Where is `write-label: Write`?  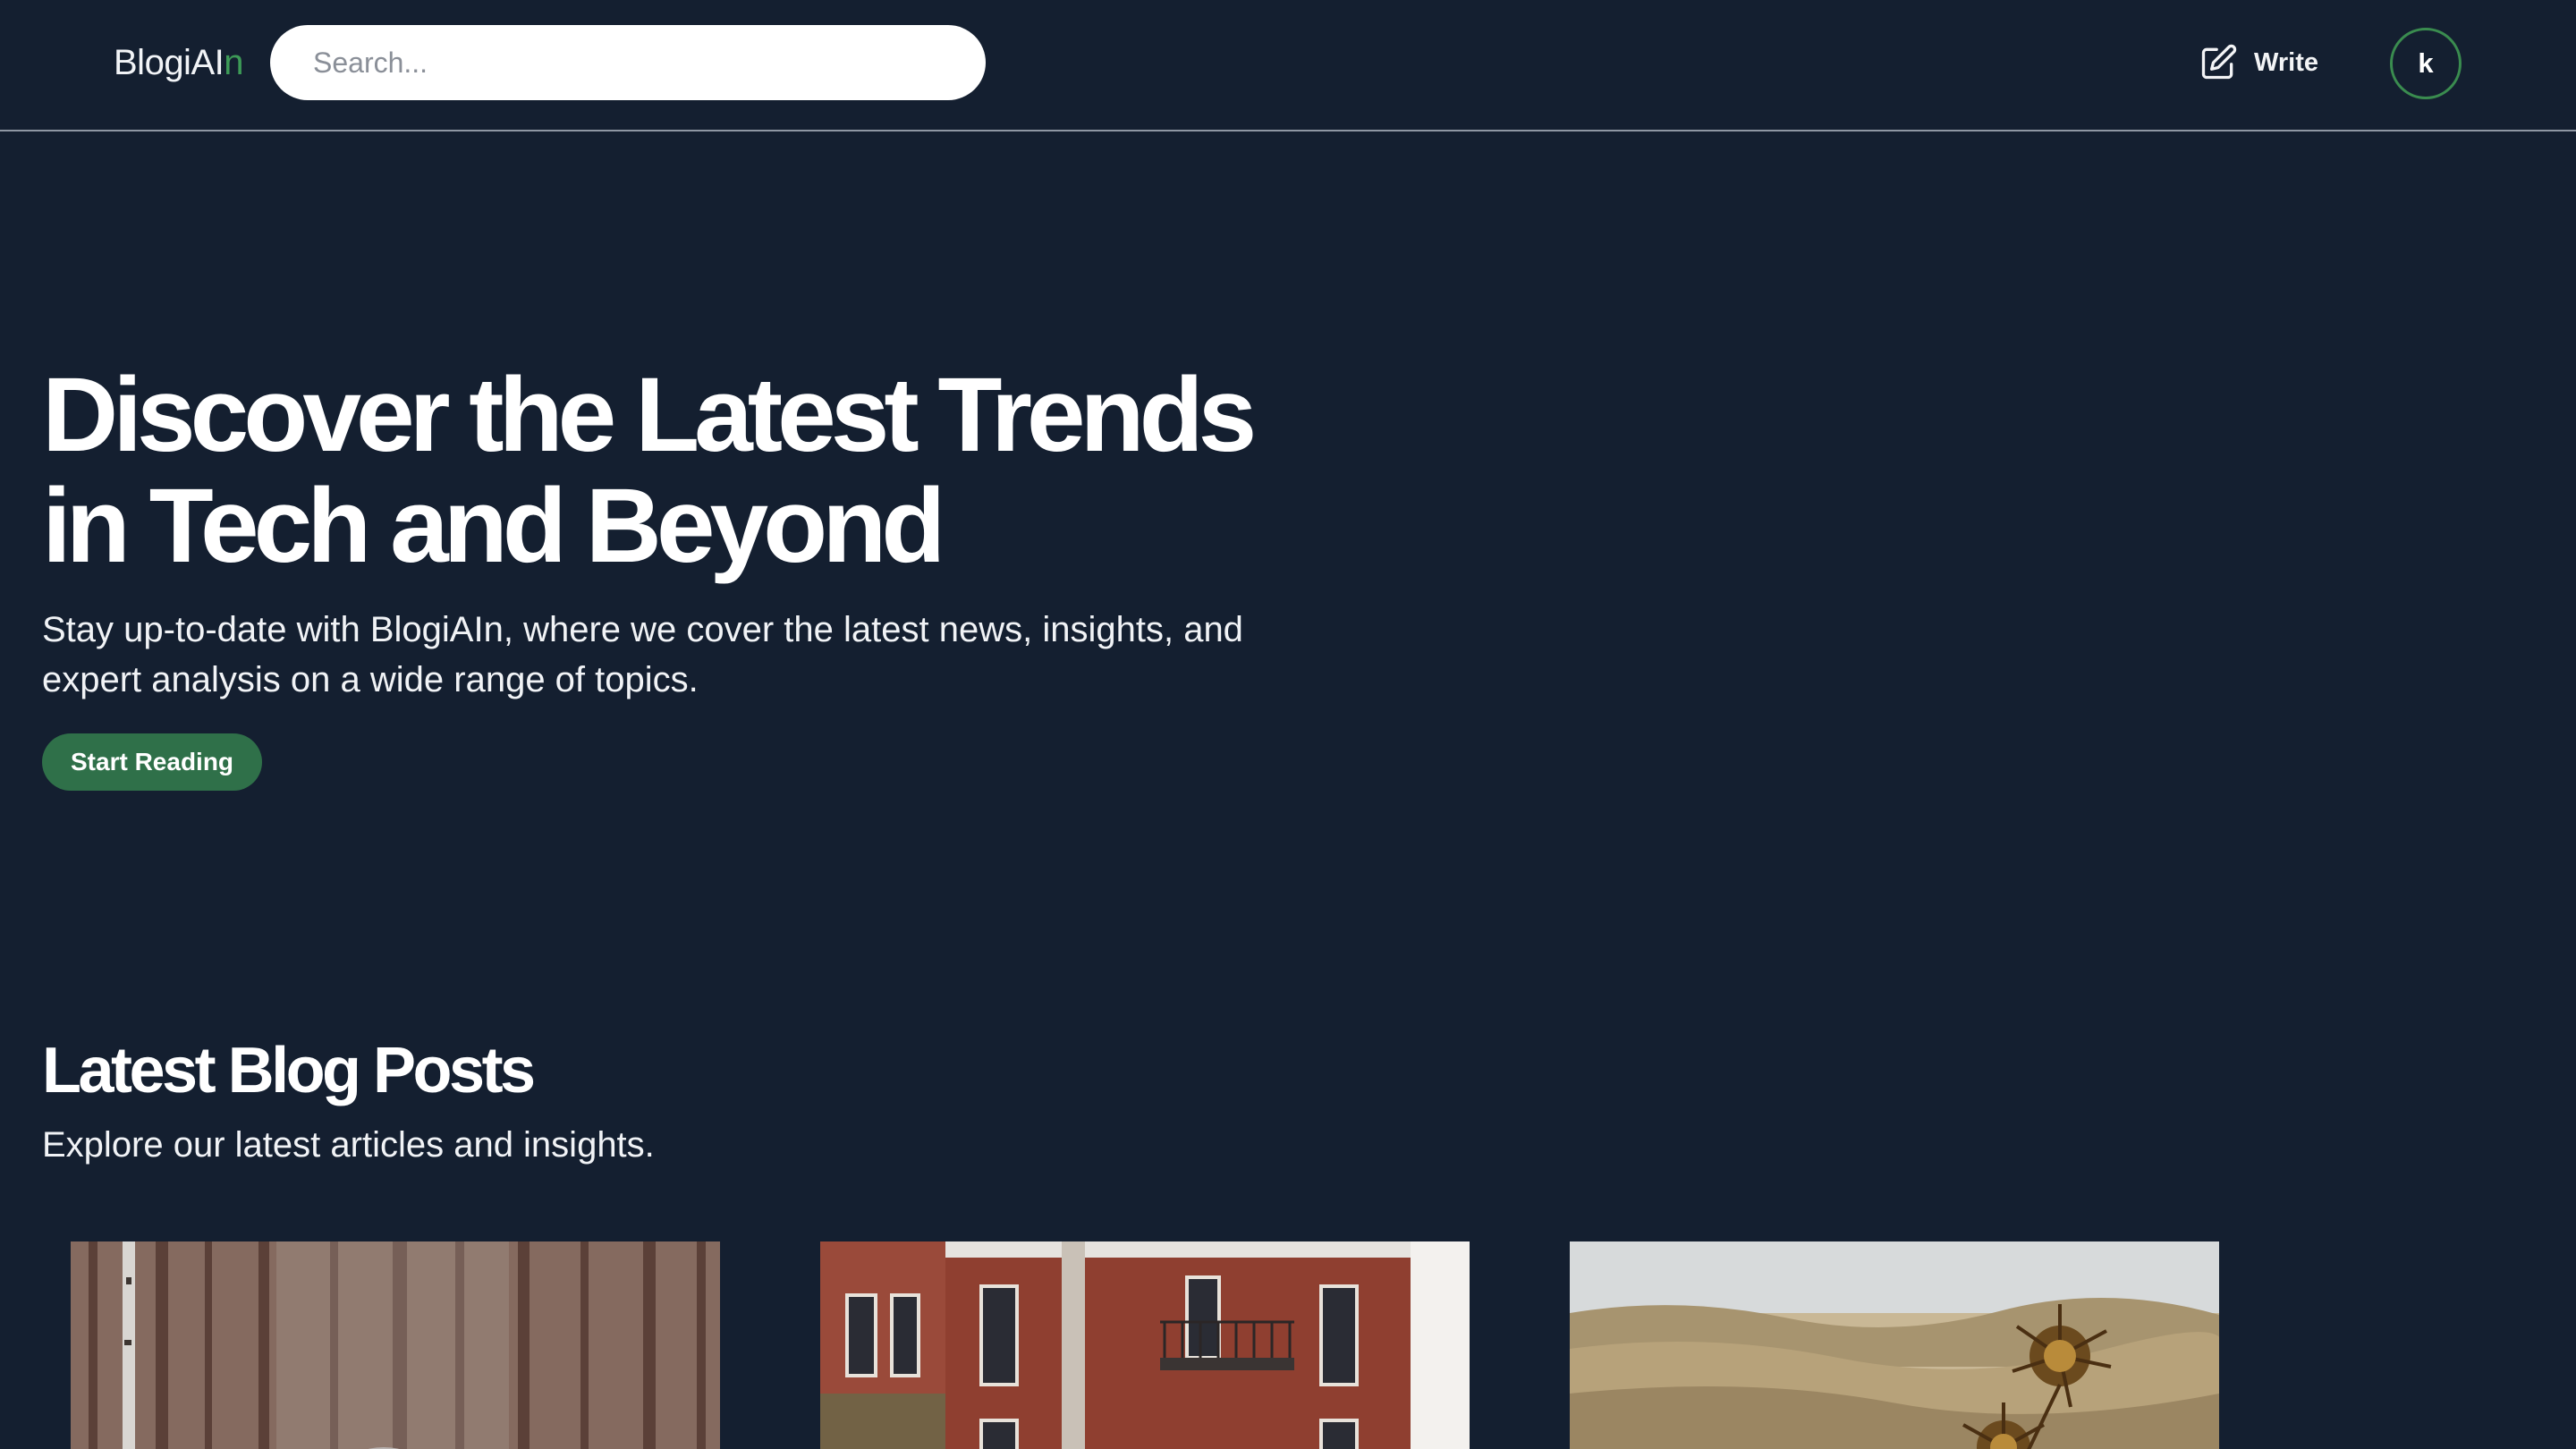
write-label: Write is located at coordinates (2286, 62).